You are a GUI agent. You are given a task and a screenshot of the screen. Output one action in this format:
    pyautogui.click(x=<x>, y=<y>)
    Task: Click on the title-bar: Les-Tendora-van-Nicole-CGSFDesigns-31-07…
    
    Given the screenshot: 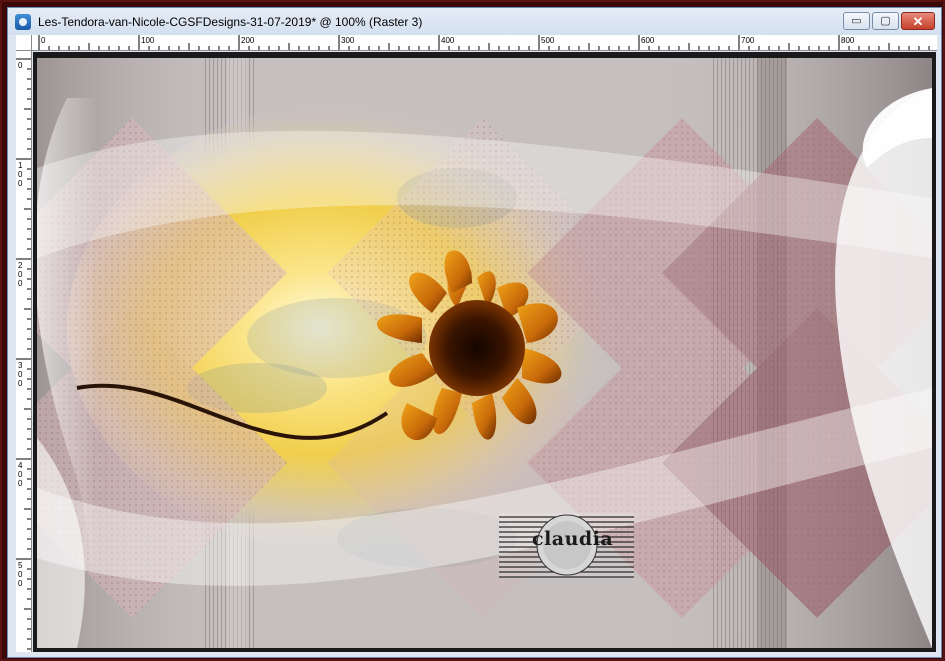 What is the action you would take?
    pyautogui.click(x=474, y=21)
    